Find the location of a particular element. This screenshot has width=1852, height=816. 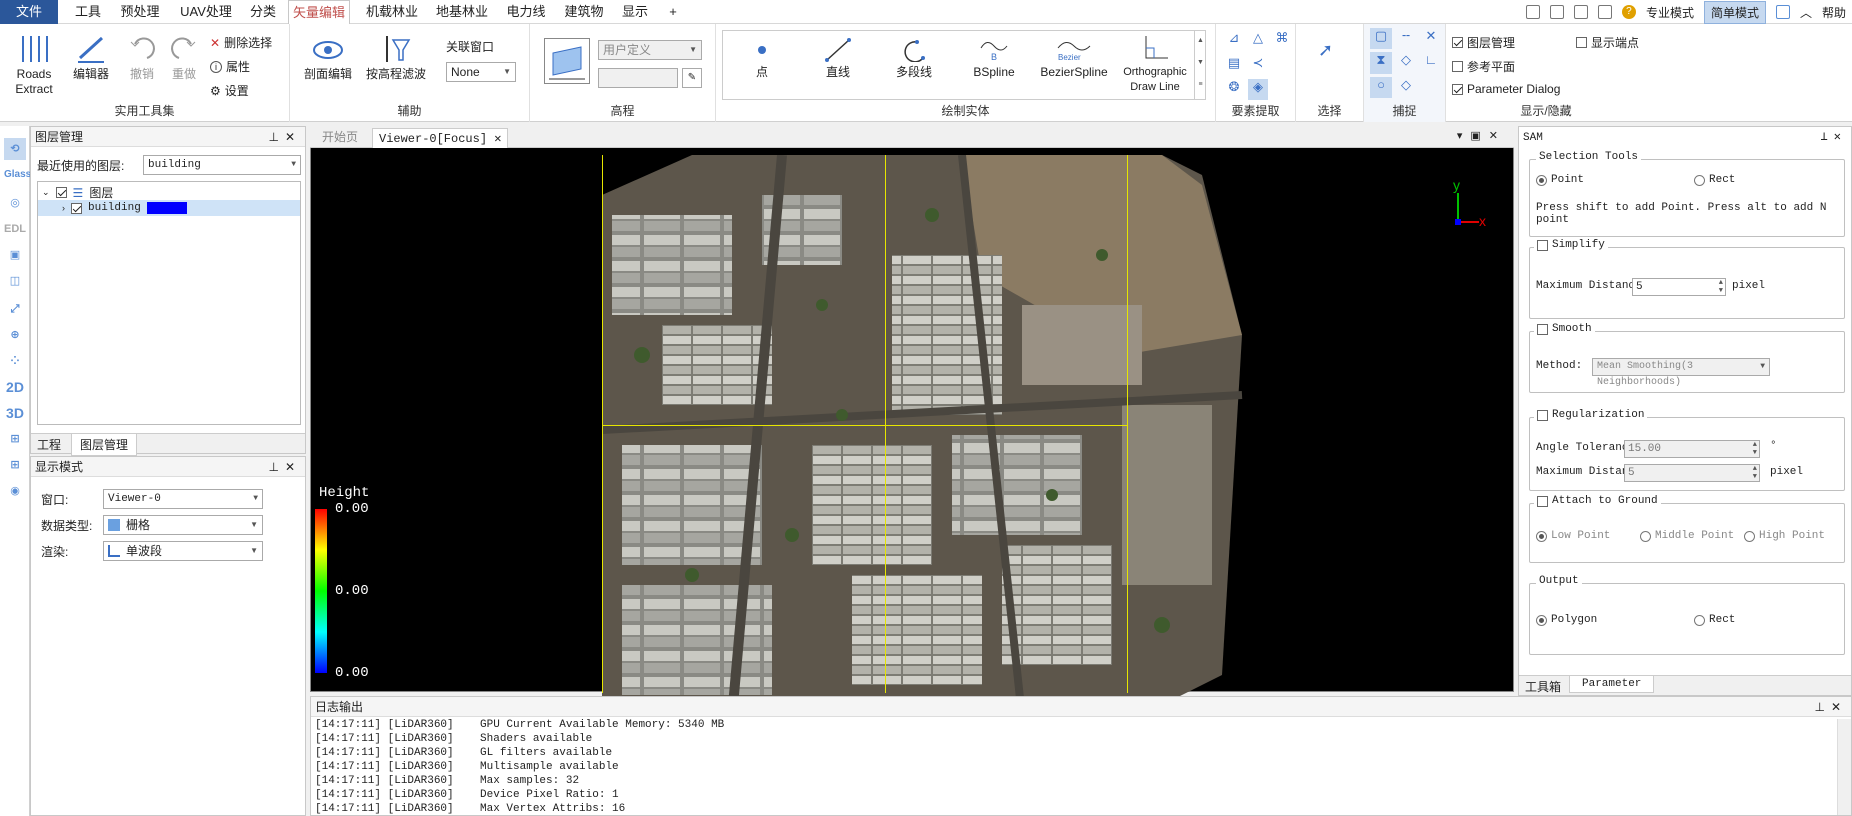

extract-shape-2-icon: △ is located at coordinates (1258, 40).